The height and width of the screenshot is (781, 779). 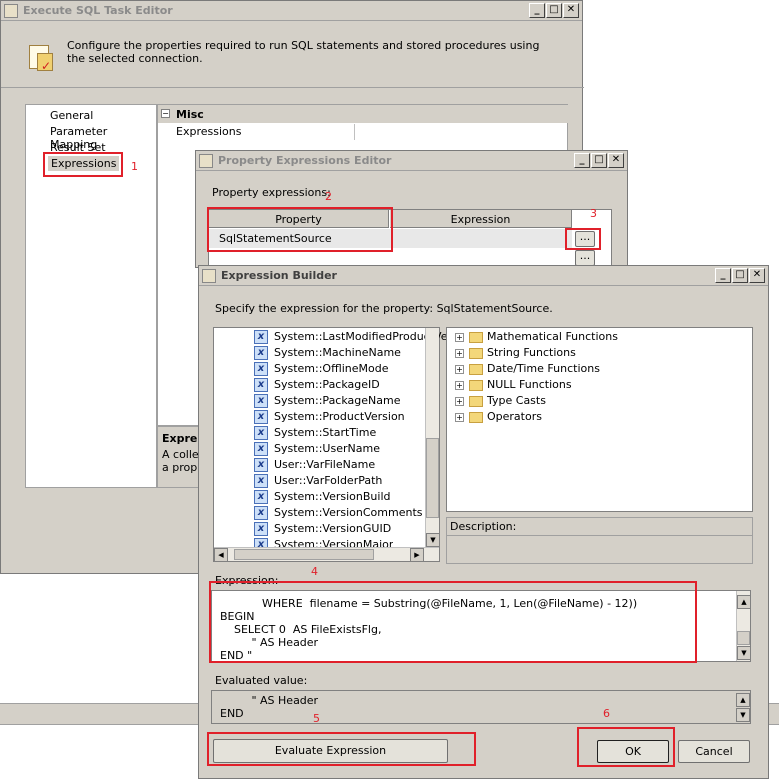 What do you see at coordinates (321, 370) in the screenshot?
I see `list-item: x System::OfflineMode` at bounding box center [321, 370].